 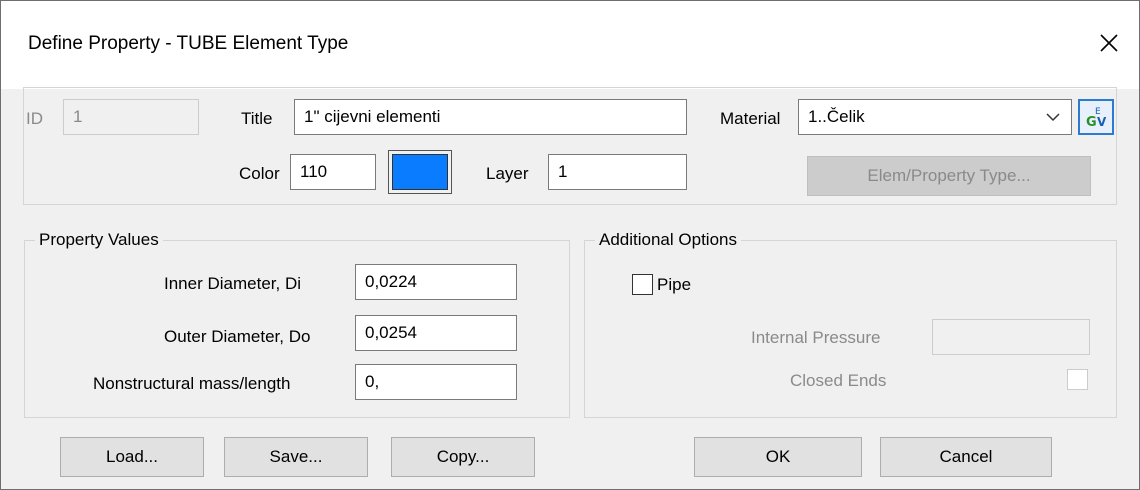 What do you see at coordinates (436, 333) in the screenshot?
I see `outer-diameter-input: 0,0254` at bounding box center [436, 333].